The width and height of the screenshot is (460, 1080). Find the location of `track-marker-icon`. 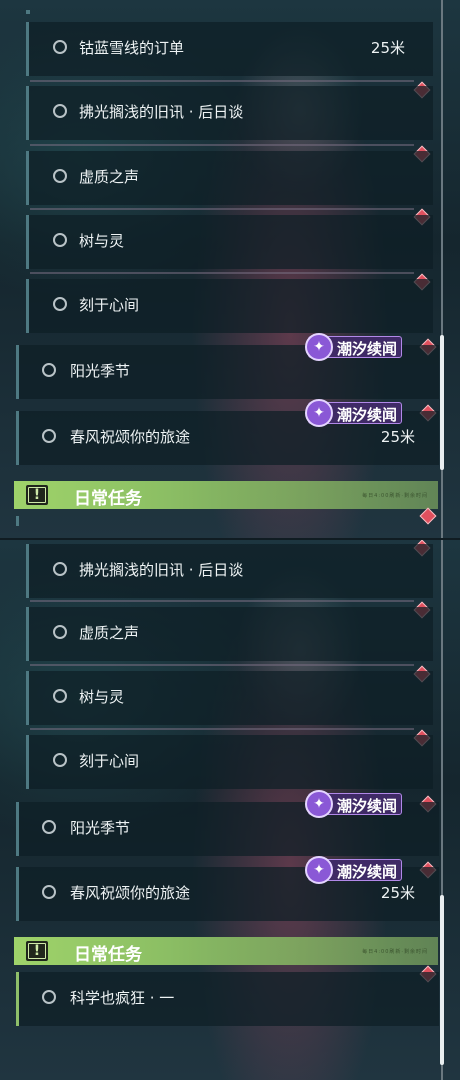

track-marker-icon is located at coordinates (428, 516).